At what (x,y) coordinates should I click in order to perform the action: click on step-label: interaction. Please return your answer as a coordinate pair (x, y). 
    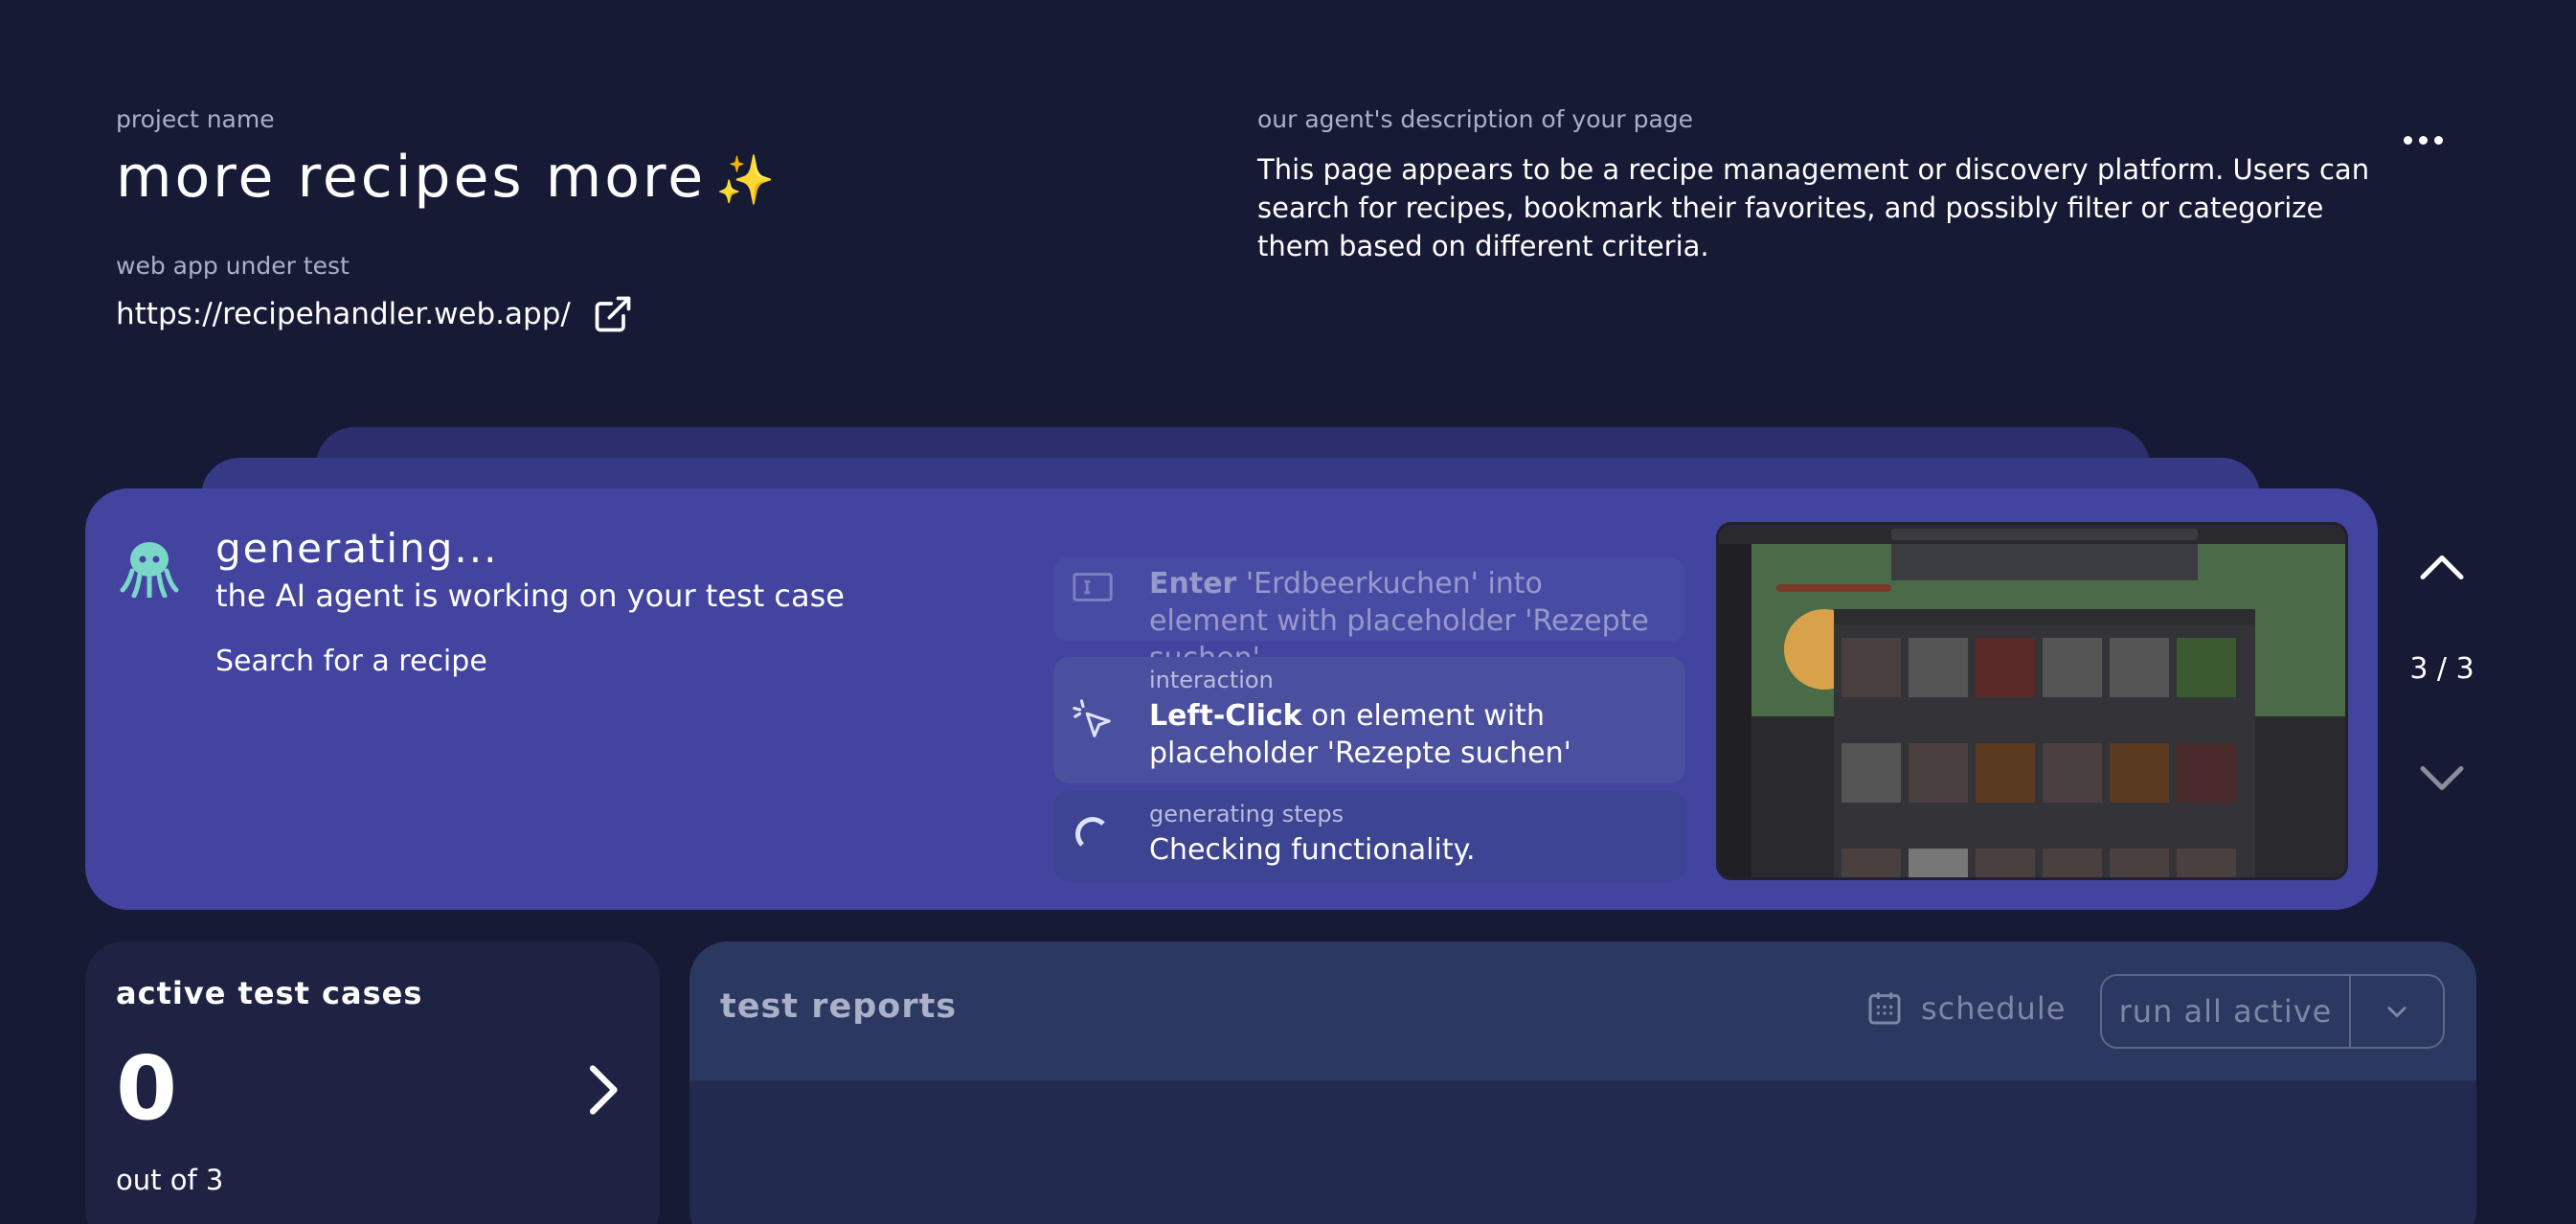
    Looking at the image, I should click on (1211, 680).